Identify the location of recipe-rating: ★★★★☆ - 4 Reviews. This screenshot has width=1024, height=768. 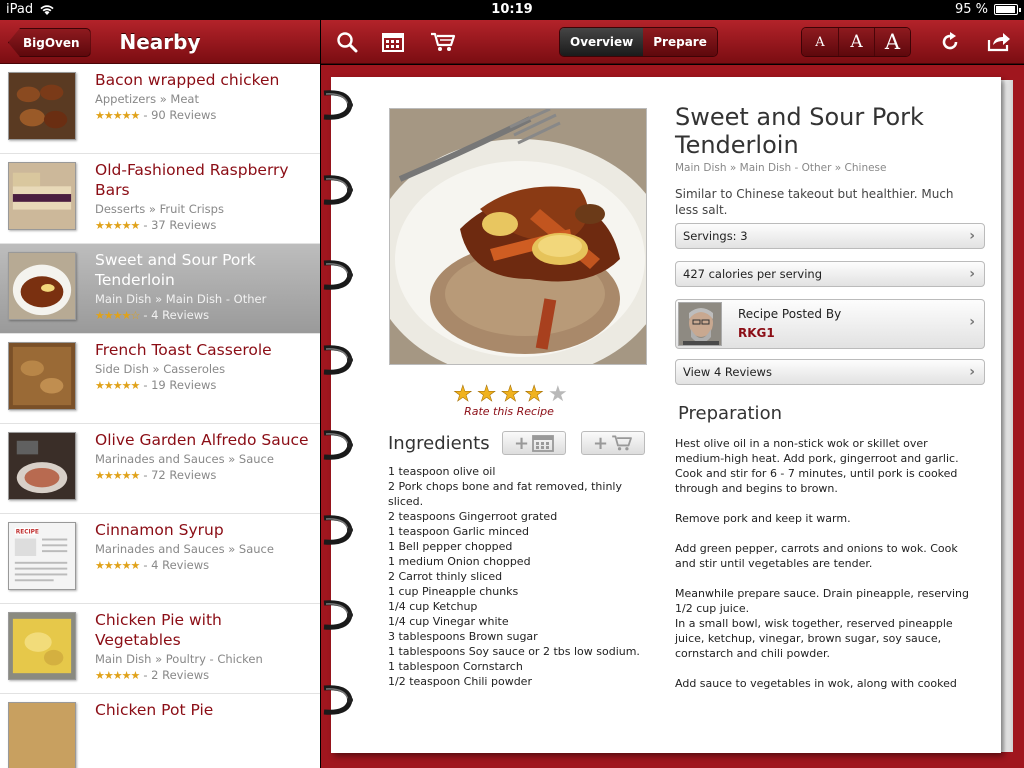
(152, 315).